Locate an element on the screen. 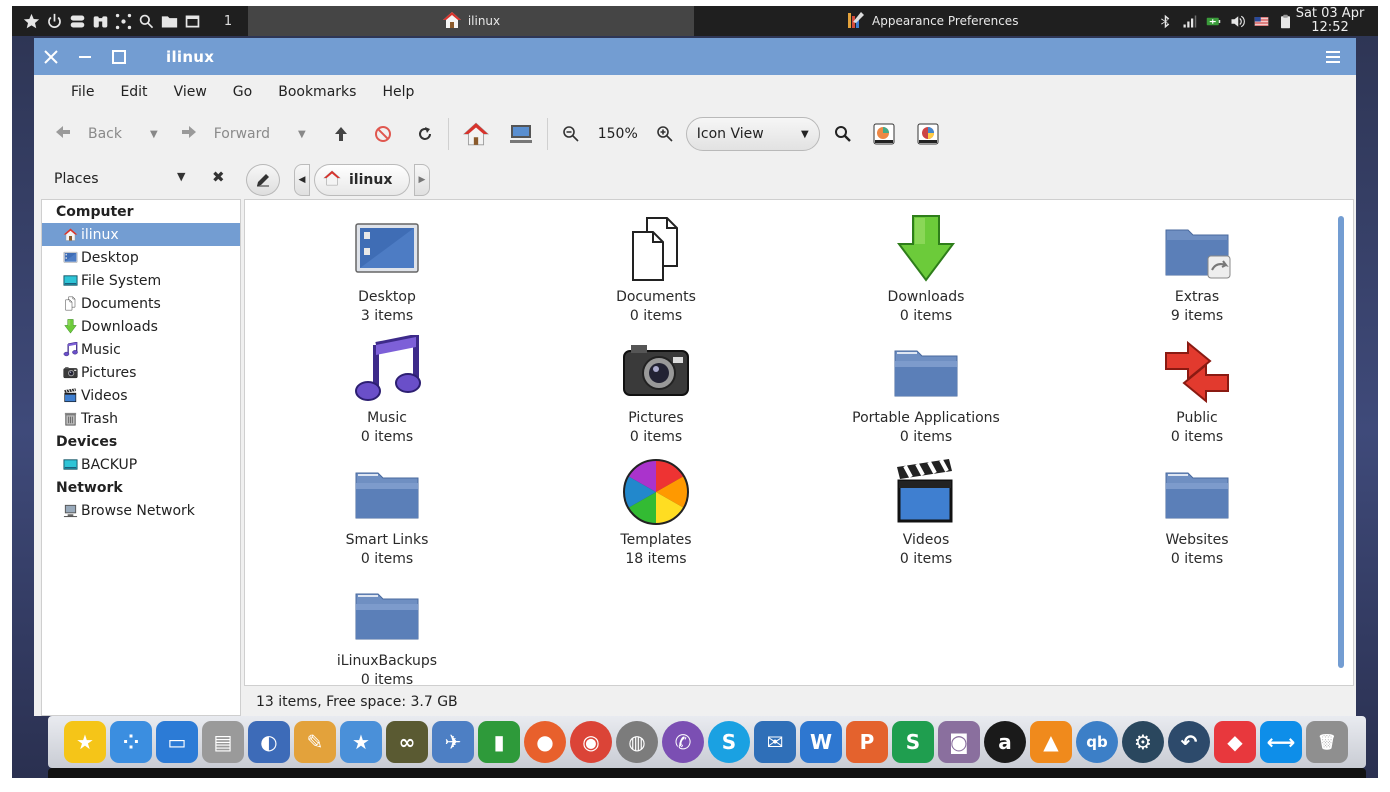 The height and width of the screenshot is (792, 1390). folder-icon is located at coordinates (169, 21).